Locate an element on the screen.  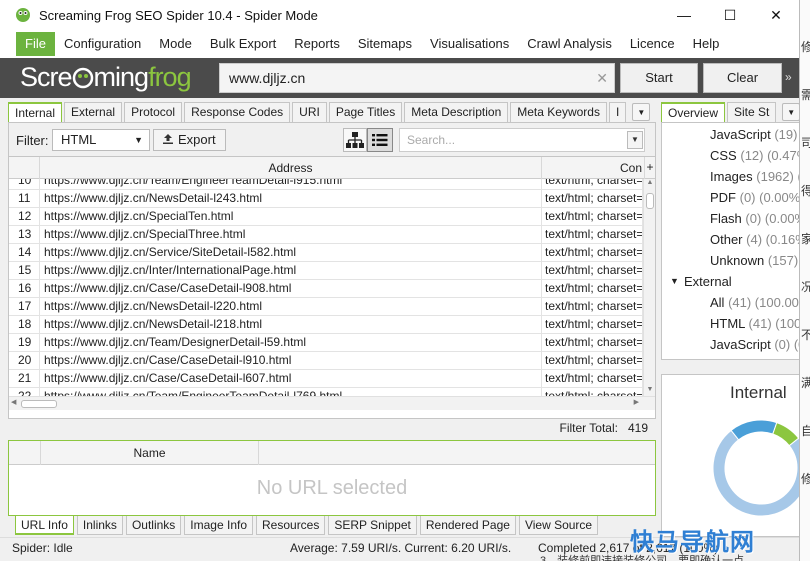
horizontal-scrollbar: ◀ ▶ is located at coordinates (332, 403).